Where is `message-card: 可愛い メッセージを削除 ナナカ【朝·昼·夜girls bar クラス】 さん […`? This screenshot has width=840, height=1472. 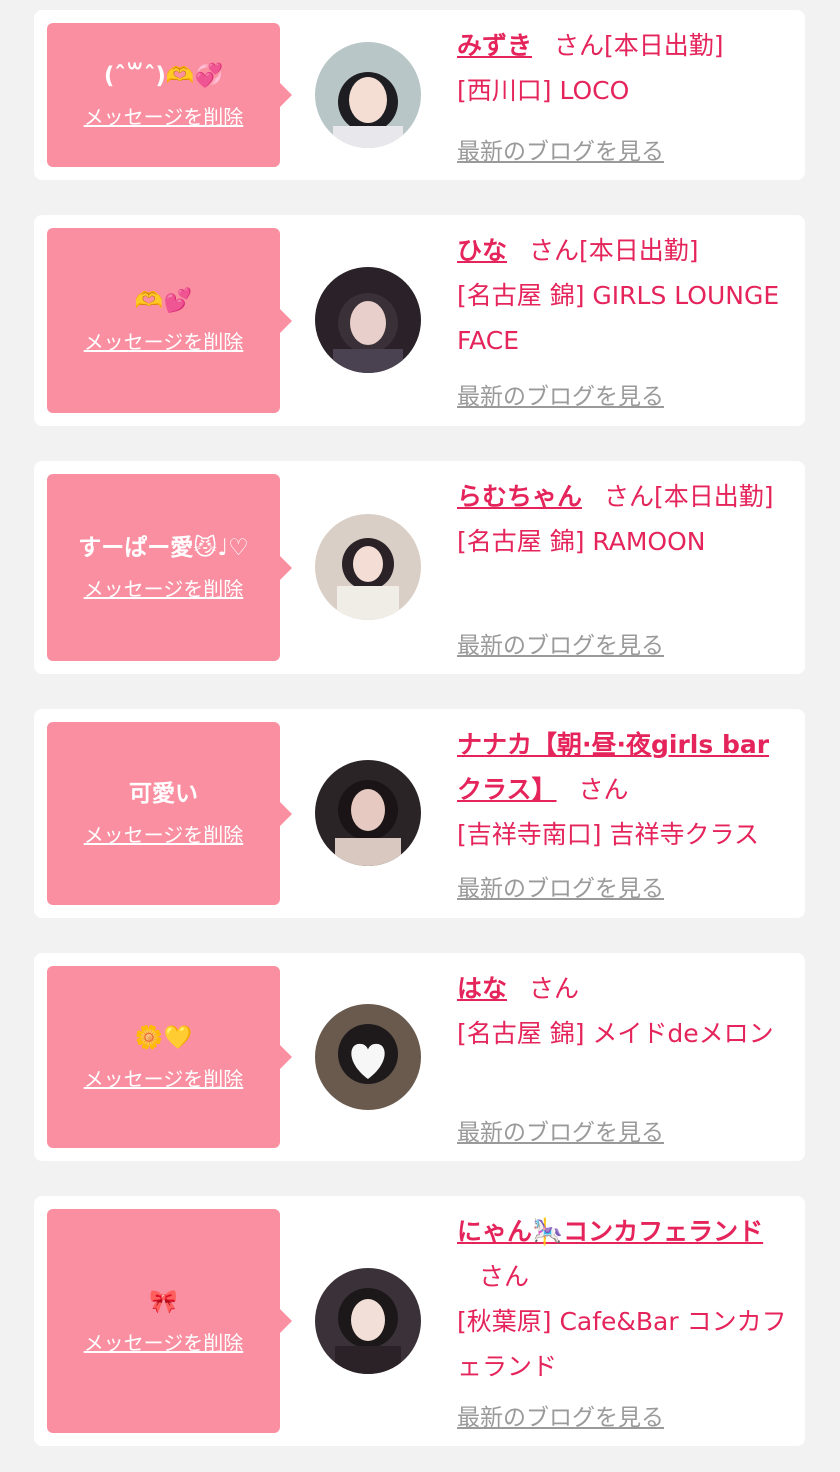
message-card: 可愛い メッセージを削除 ナナカ【朝·昼·夜girls bar クラス】 さん [… is located at coordinates (419, 813).